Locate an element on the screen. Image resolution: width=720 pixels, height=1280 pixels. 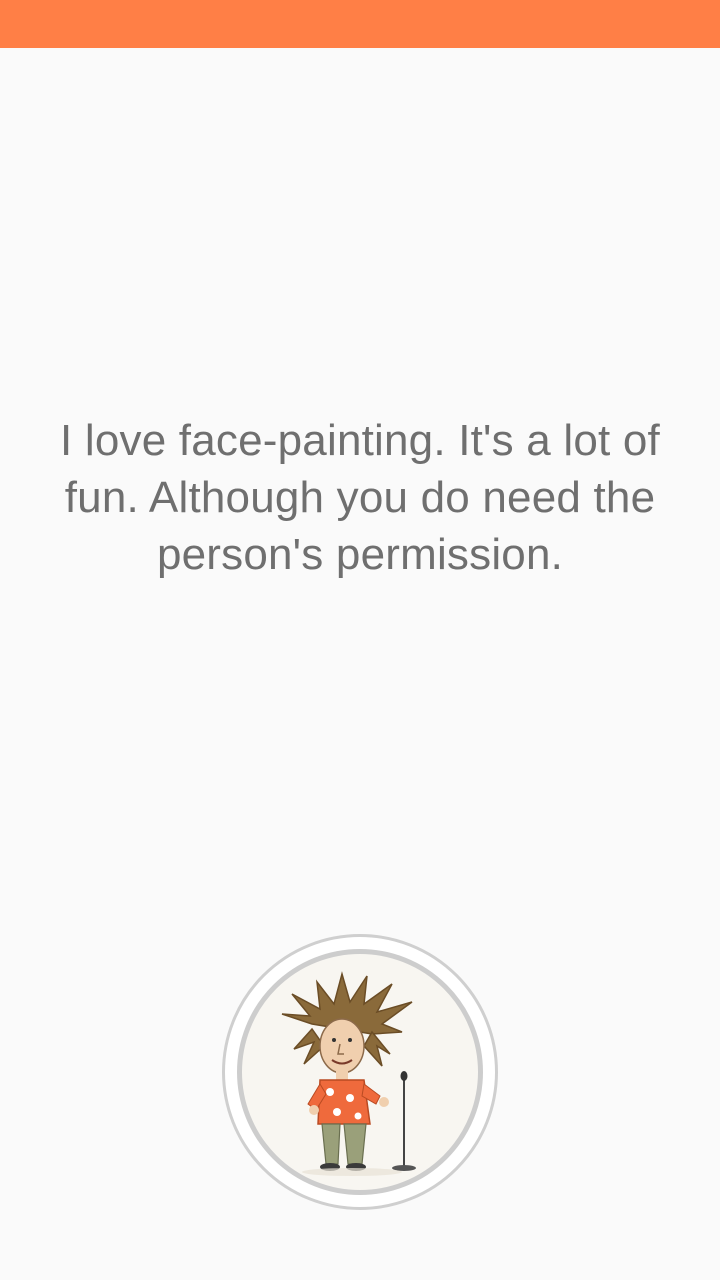
status-bar is located at coordinates (360, 24).